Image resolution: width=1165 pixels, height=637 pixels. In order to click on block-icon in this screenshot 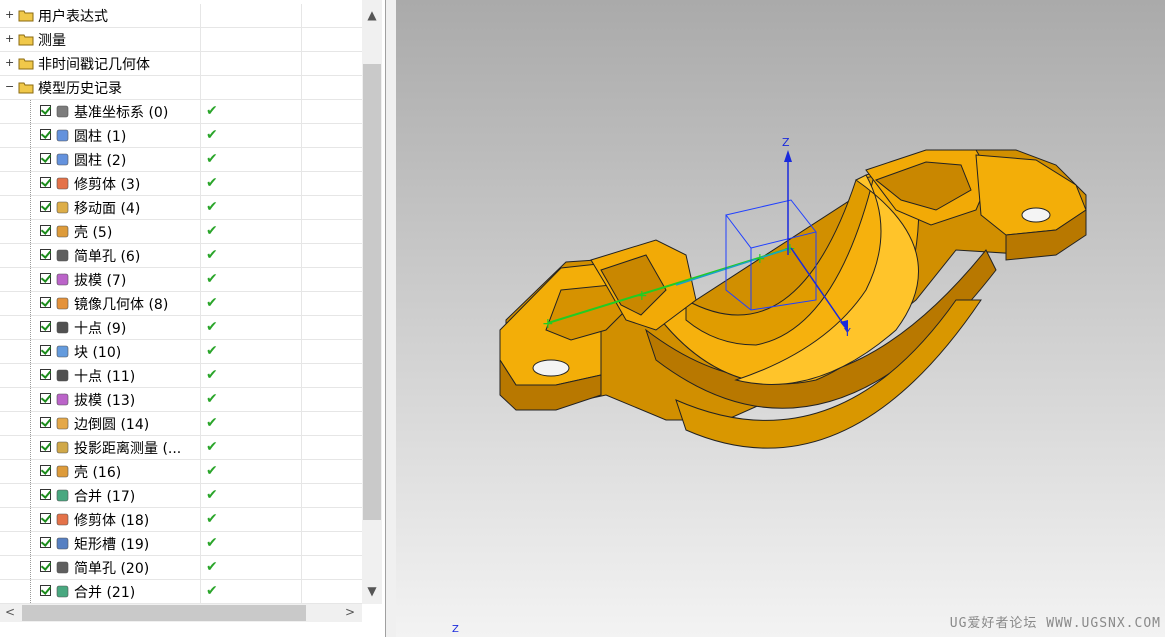, I will do `click(62, 351)`.